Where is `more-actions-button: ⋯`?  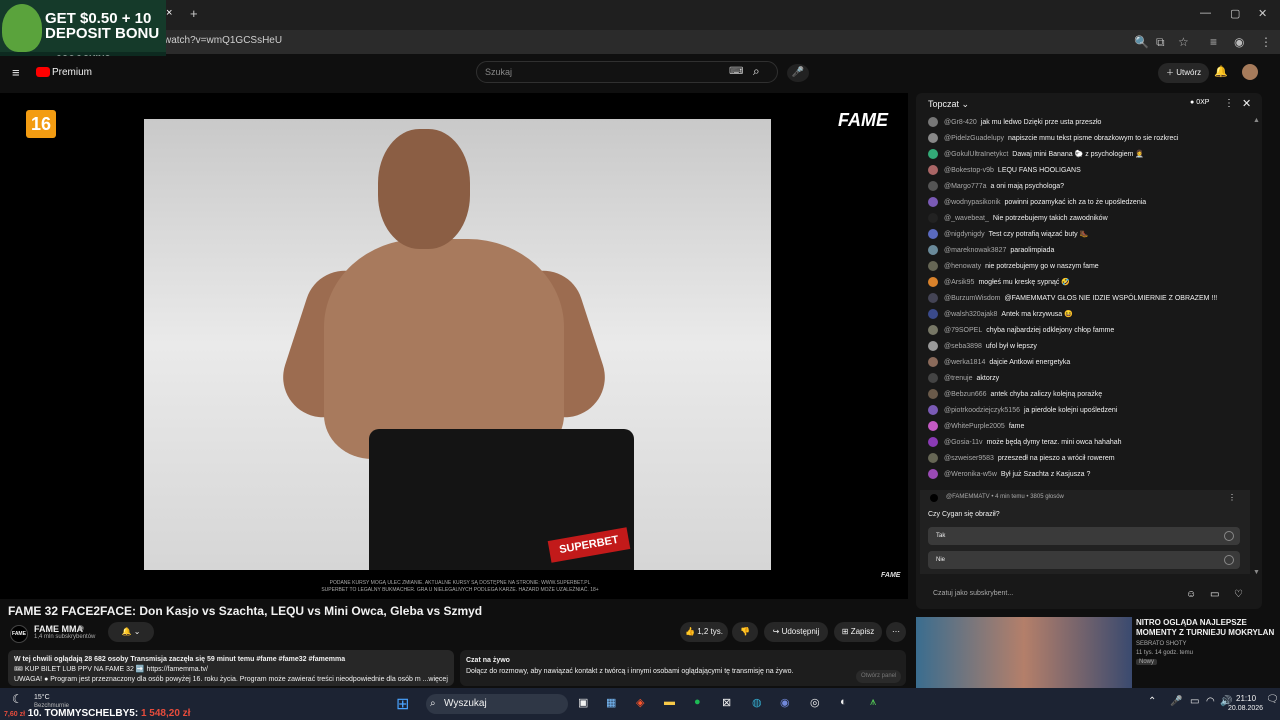
more-actions-button: ⋯ is located at coordinates (896, 632).